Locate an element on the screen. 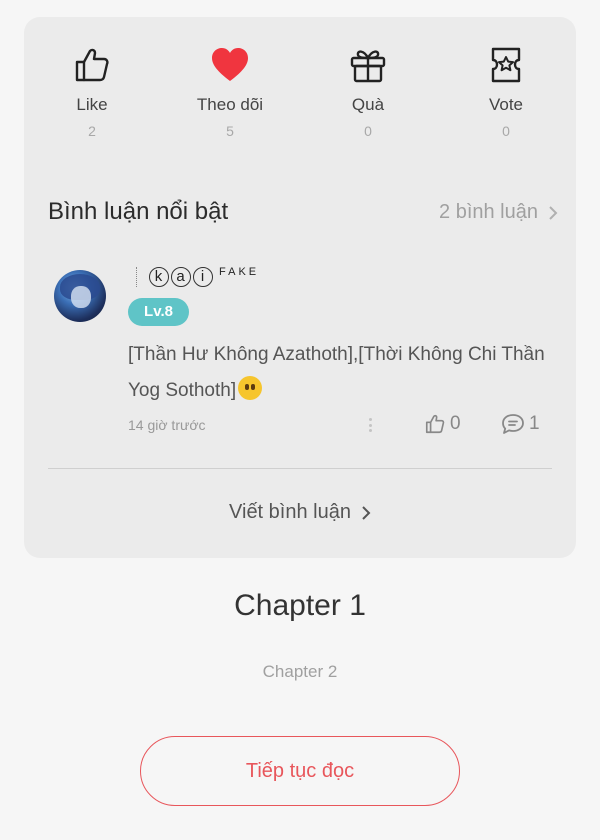 This screenshot has width=600, height=840. follow-stat: Theo dõi 5 is located at coordinates (230, 92).